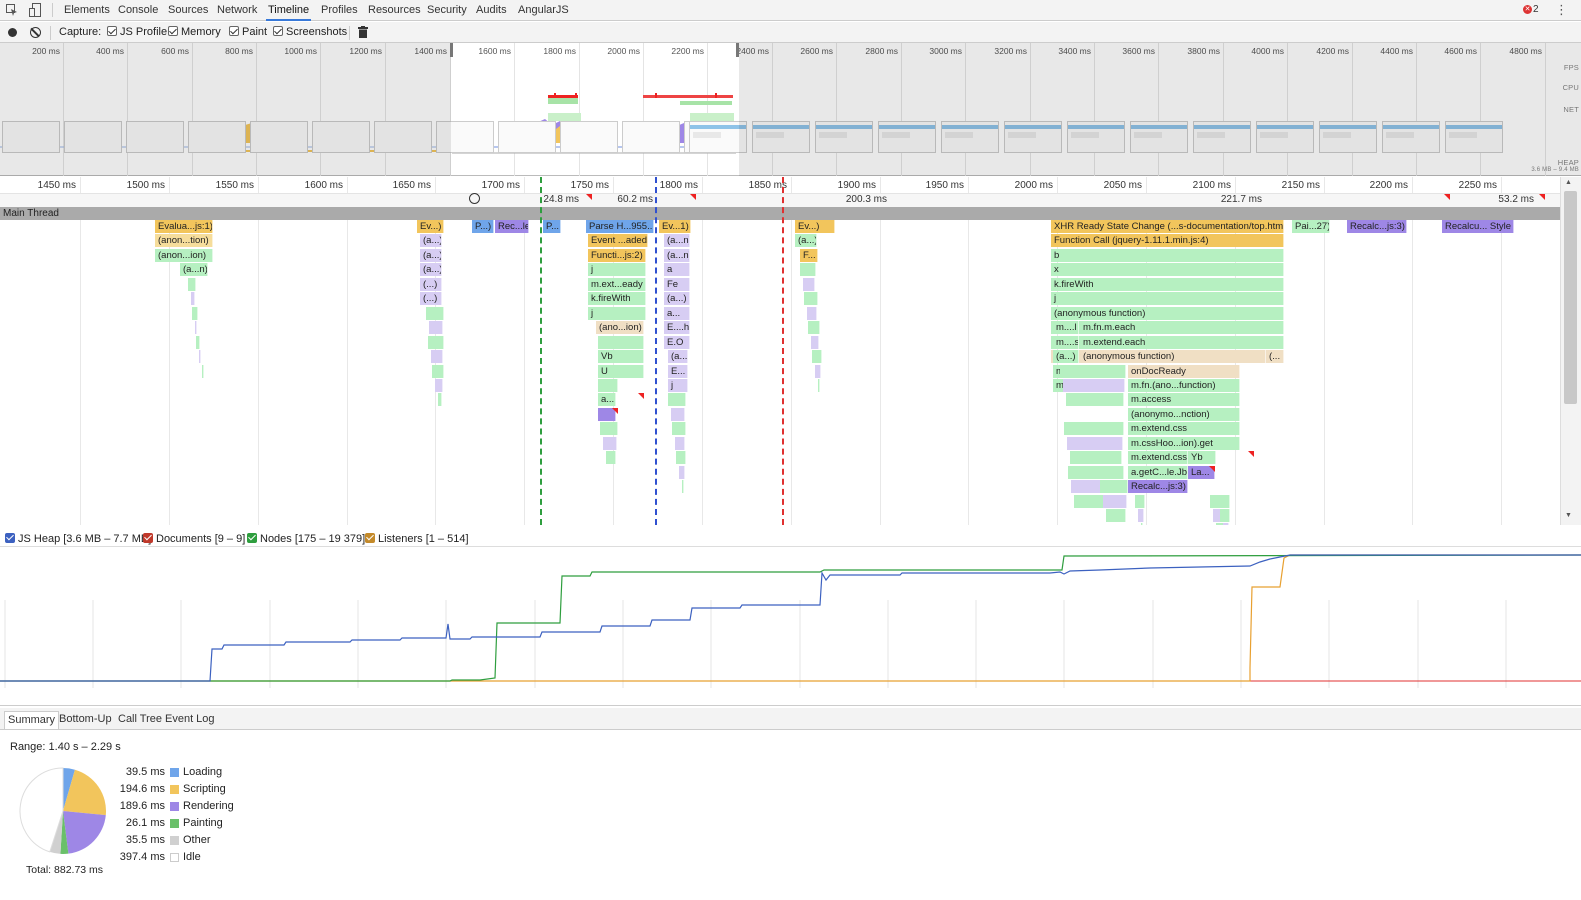 Image resolution: width=1581 pixels, height=900 pixels. What do you see at coordinates (140, 720) in the screenshot?
I see `tab-call-tree: Call Tree` at bounding box center [140, 720].